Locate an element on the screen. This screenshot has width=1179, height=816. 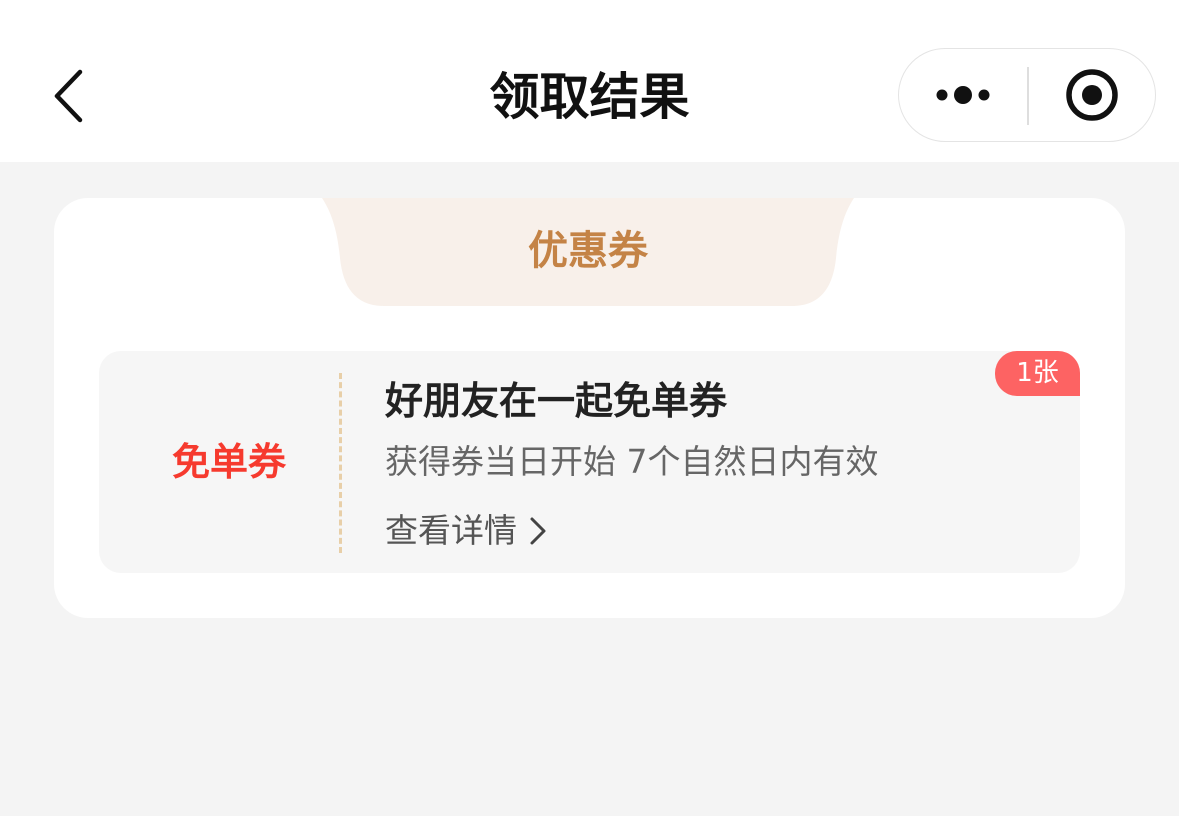
close-mini-program-button is located at coordinates (1092, 95).